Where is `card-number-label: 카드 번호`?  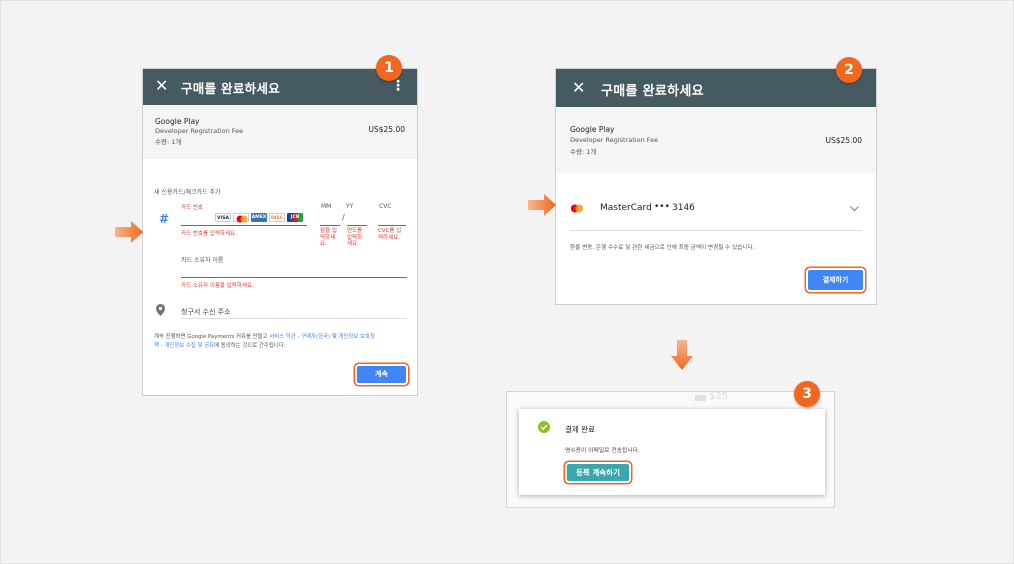
card-number-label: 카드 번호 is located at coordinates (192, 208).